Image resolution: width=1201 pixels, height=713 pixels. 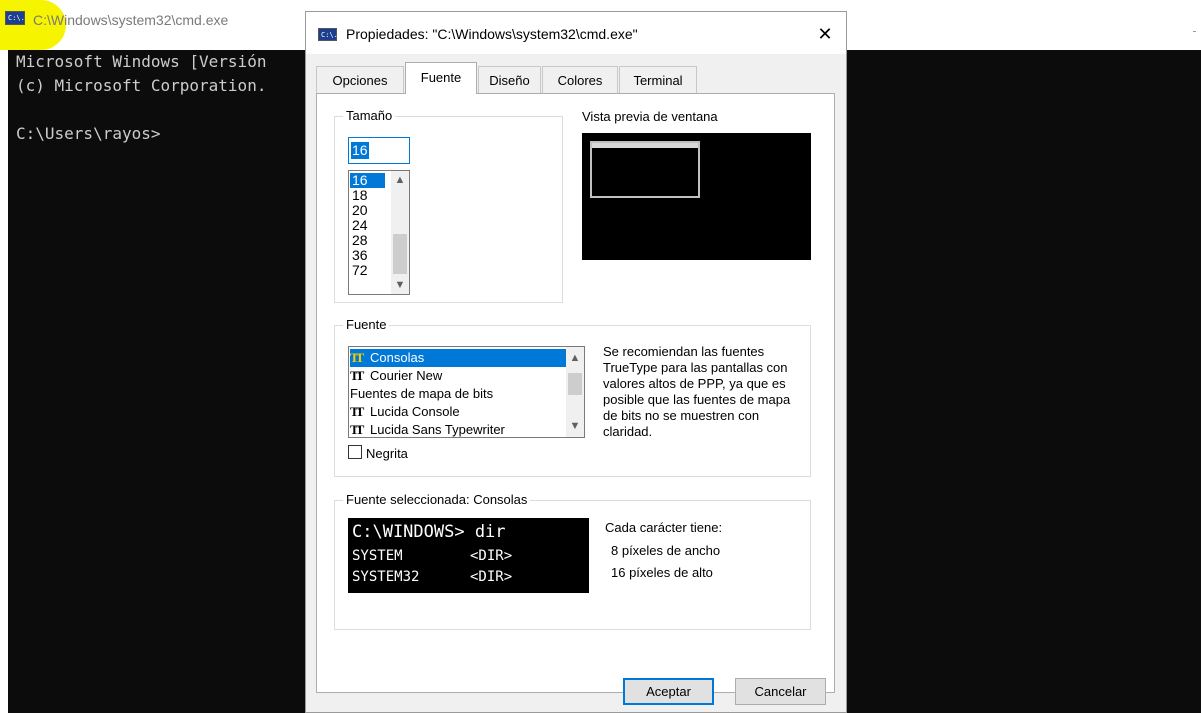 What do you see at coordinates (379, 150) in the screenshot?
I see `size-input: 16` at bounding box center [379, 150].